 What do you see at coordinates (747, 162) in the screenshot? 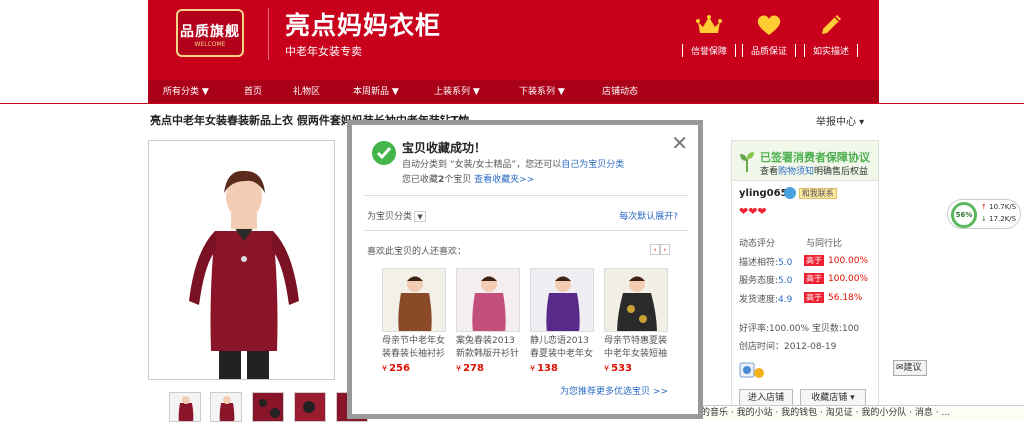
I see `seedling-icon` at bounding box center [747, 162].